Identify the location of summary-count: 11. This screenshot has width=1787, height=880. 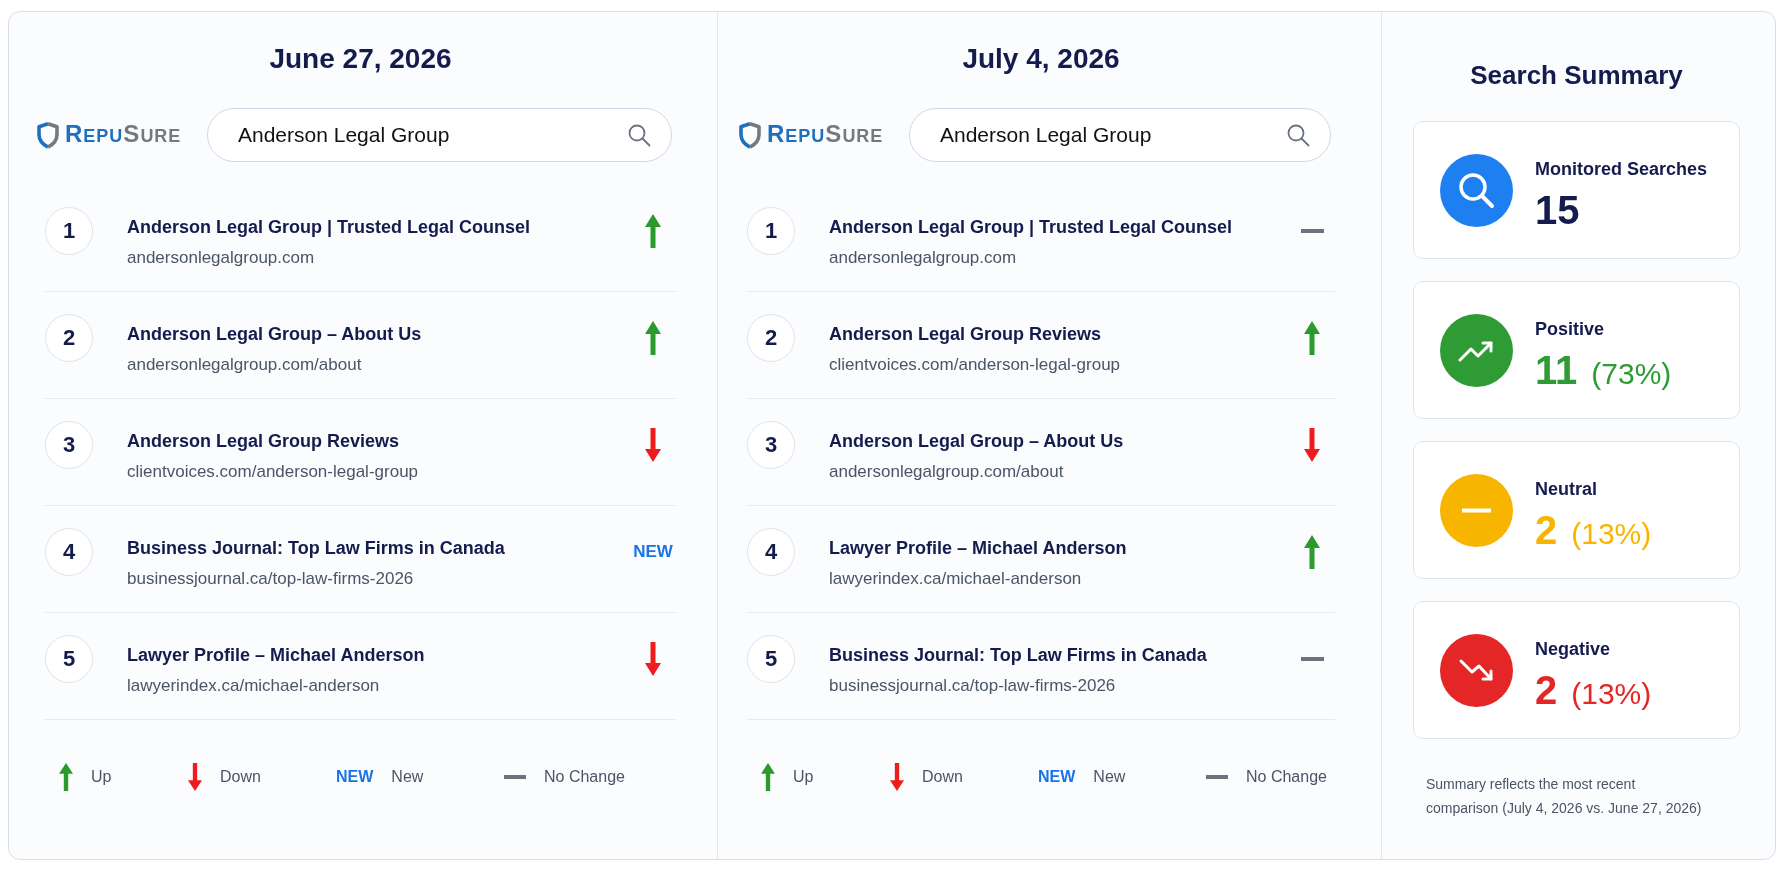
(1556, 370).